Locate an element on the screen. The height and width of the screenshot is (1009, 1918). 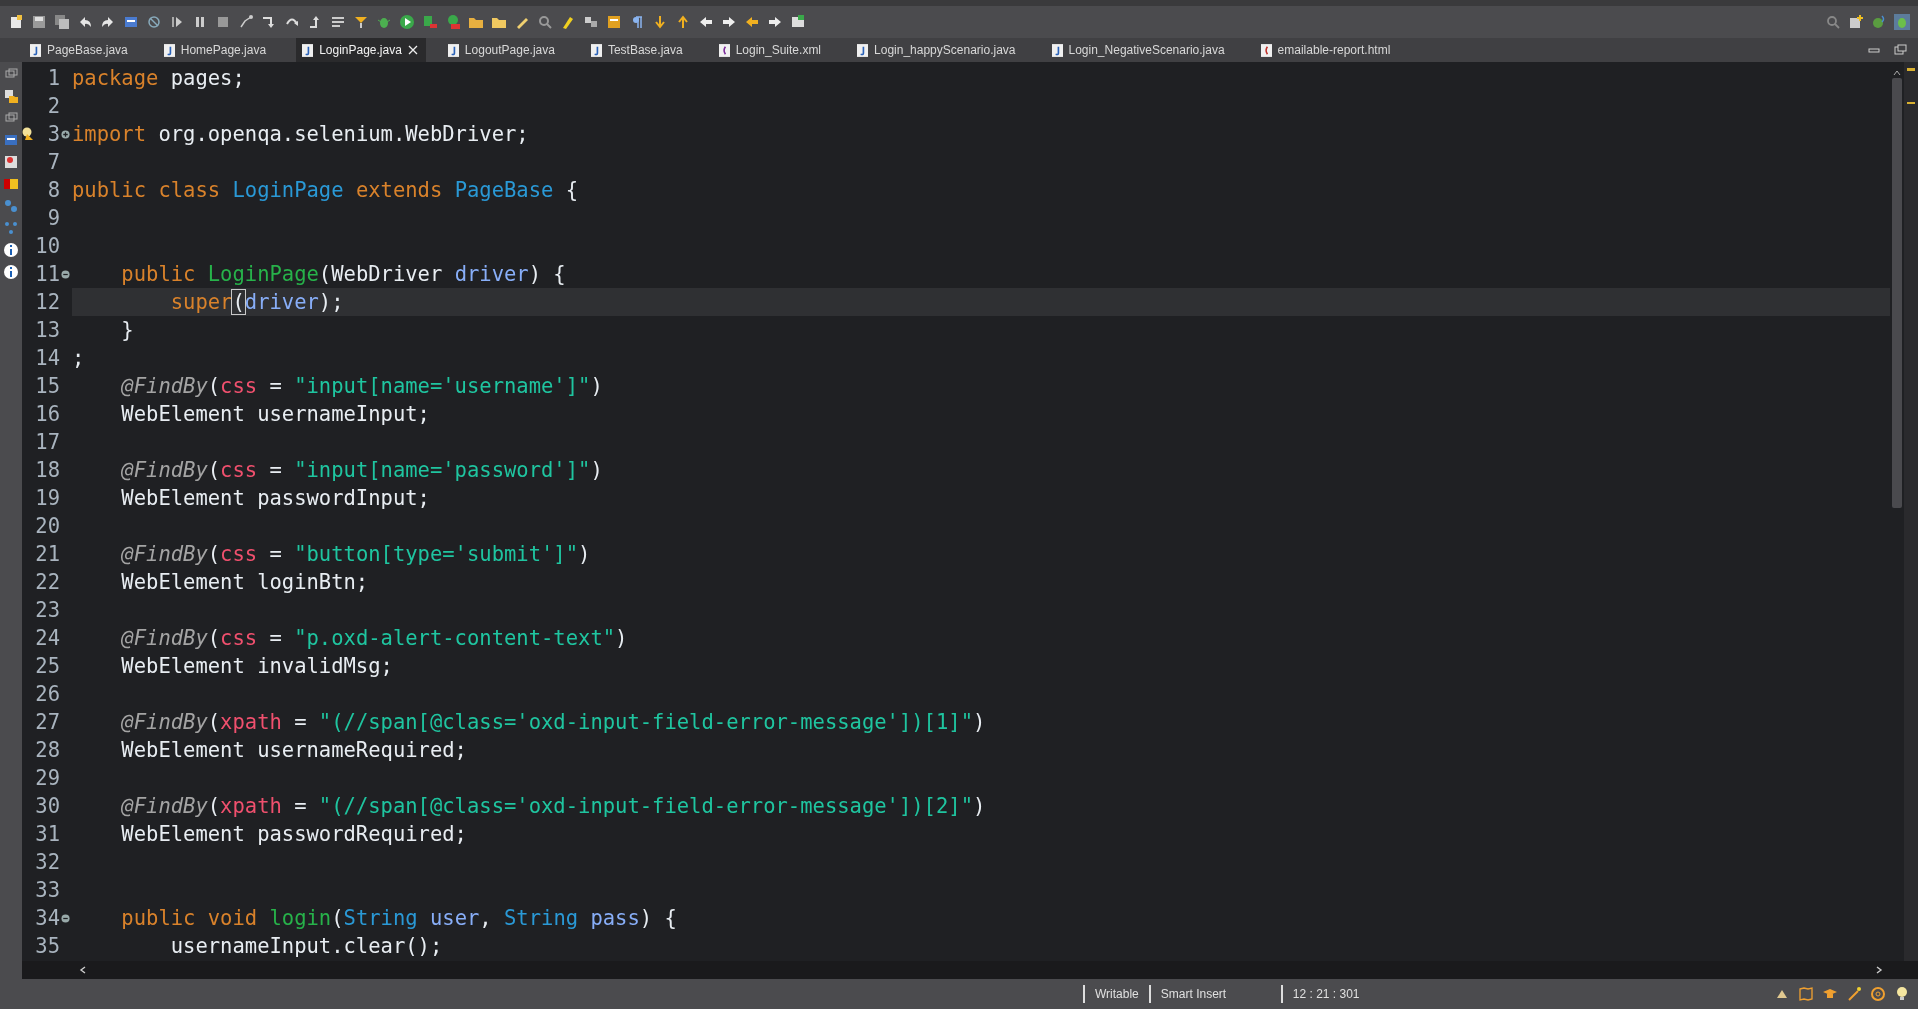
skip-icon is located at coordinates (154, 22).